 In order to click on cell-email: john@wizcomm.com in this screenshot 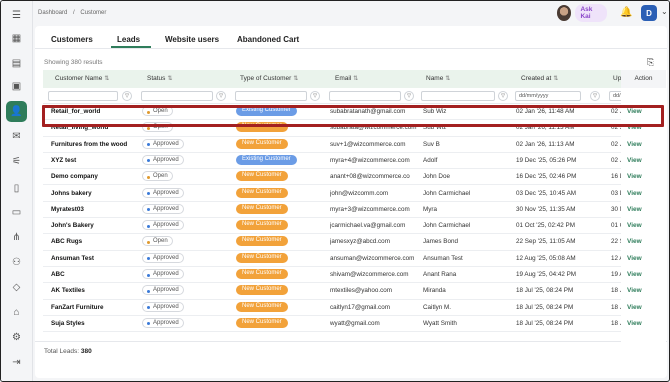, I will do `click(359, 193)`.